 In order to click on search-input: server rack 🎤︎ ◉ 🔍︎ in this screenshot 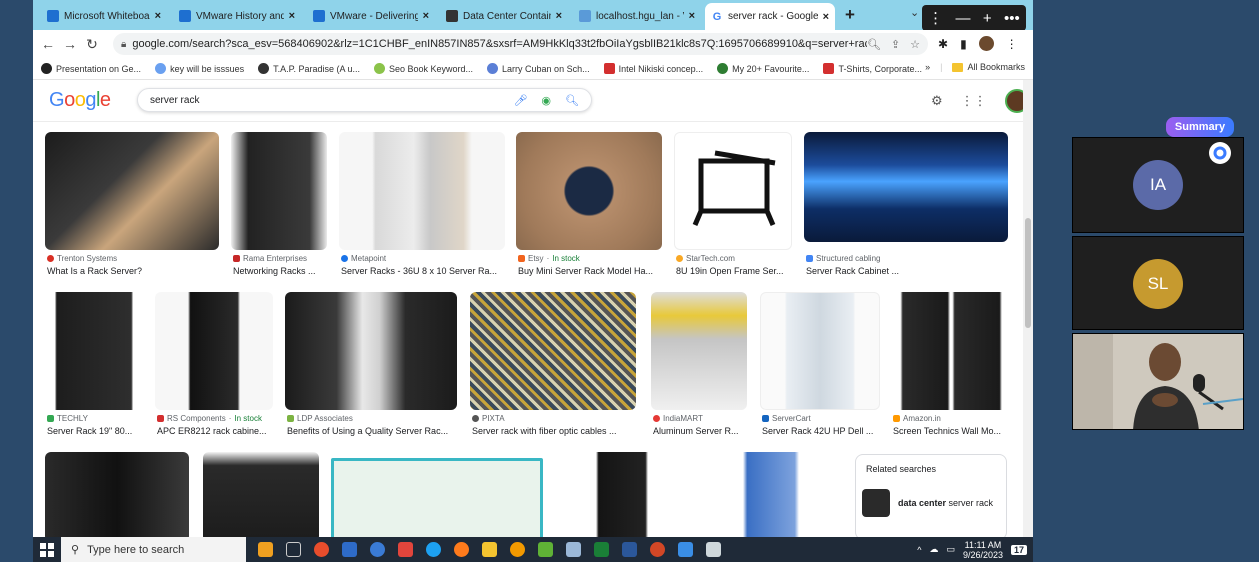, I will do `click(364, 100)`.